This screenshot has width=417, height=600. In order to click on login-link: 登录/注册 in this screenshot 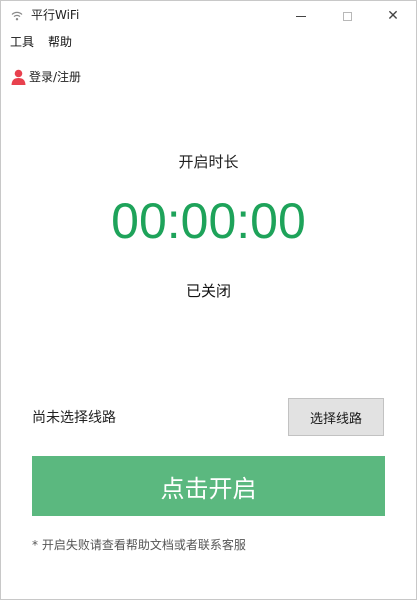, I will do `click(46, 77)`.